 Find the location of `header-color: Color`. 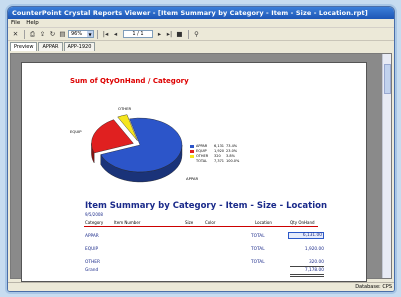

header-color: Color is located at coordinates (210, 222).